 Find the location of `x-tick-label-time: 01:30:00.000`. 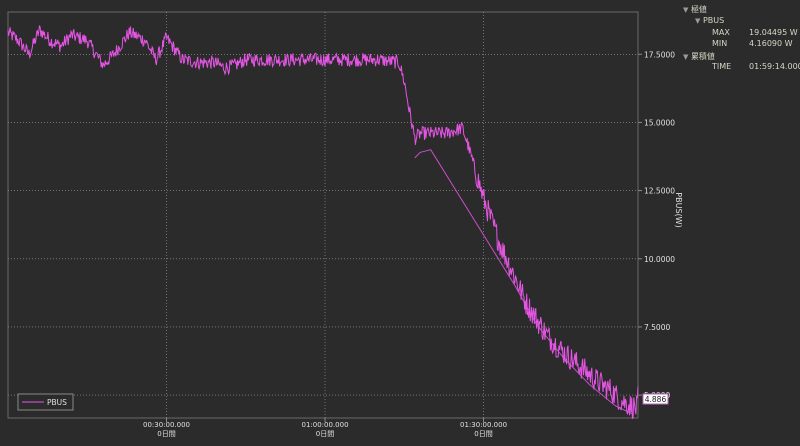

x-tick-label-time: 01:30:00.000 is located at coordinates (483, 425).